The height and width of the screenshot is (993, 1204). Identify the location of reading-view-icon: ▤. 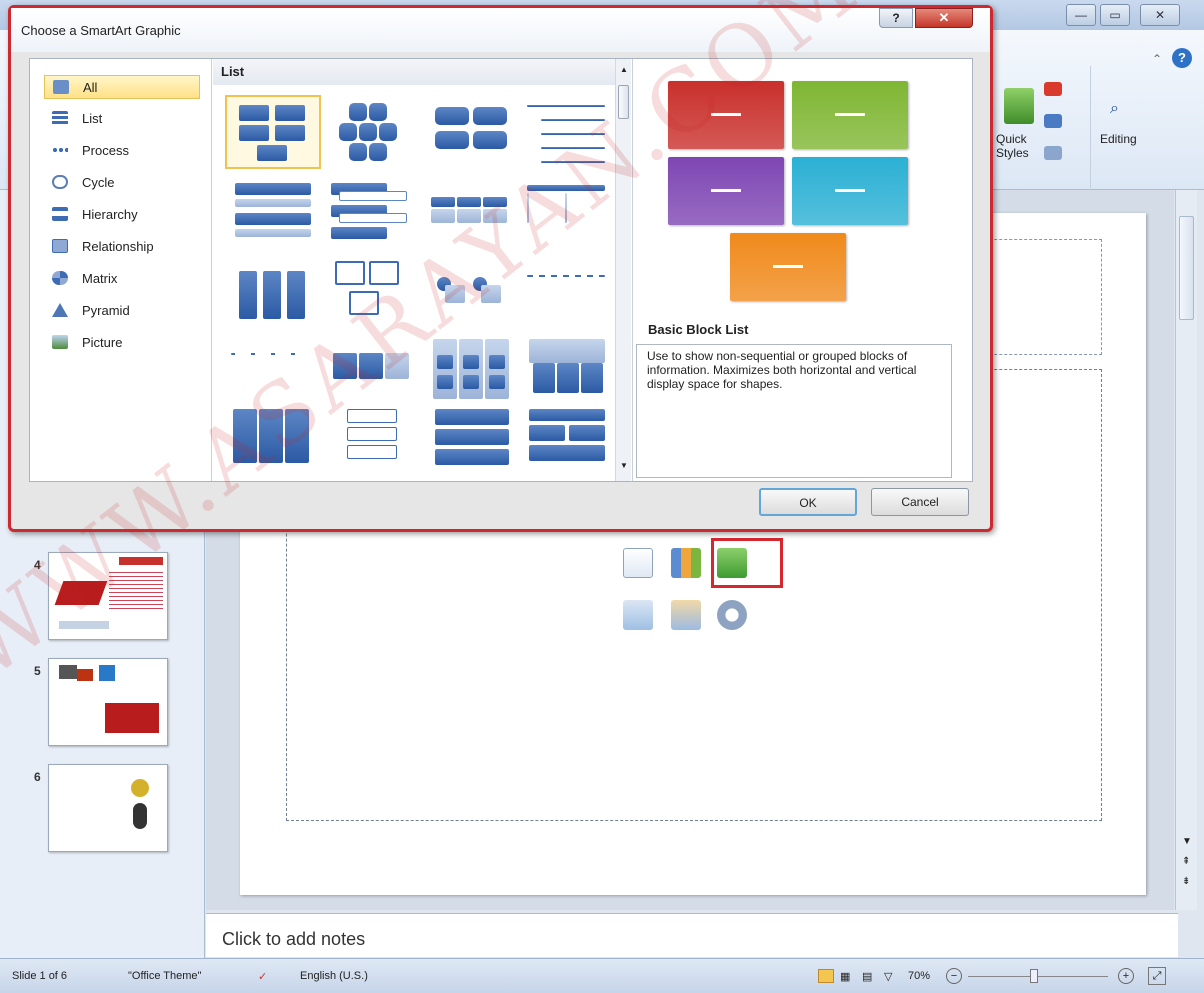
(867, 976).